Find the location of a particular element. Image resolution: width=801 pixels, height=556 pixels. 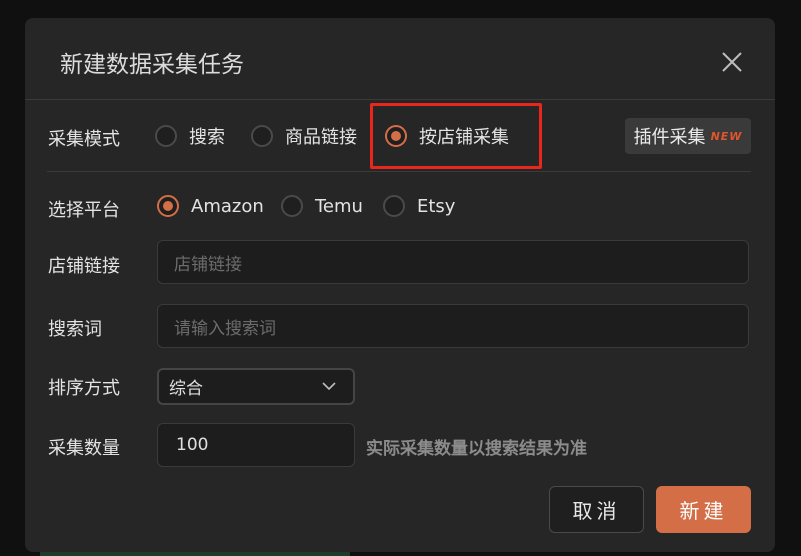

radio-temu: Temu is located at coordinates (332, 206).